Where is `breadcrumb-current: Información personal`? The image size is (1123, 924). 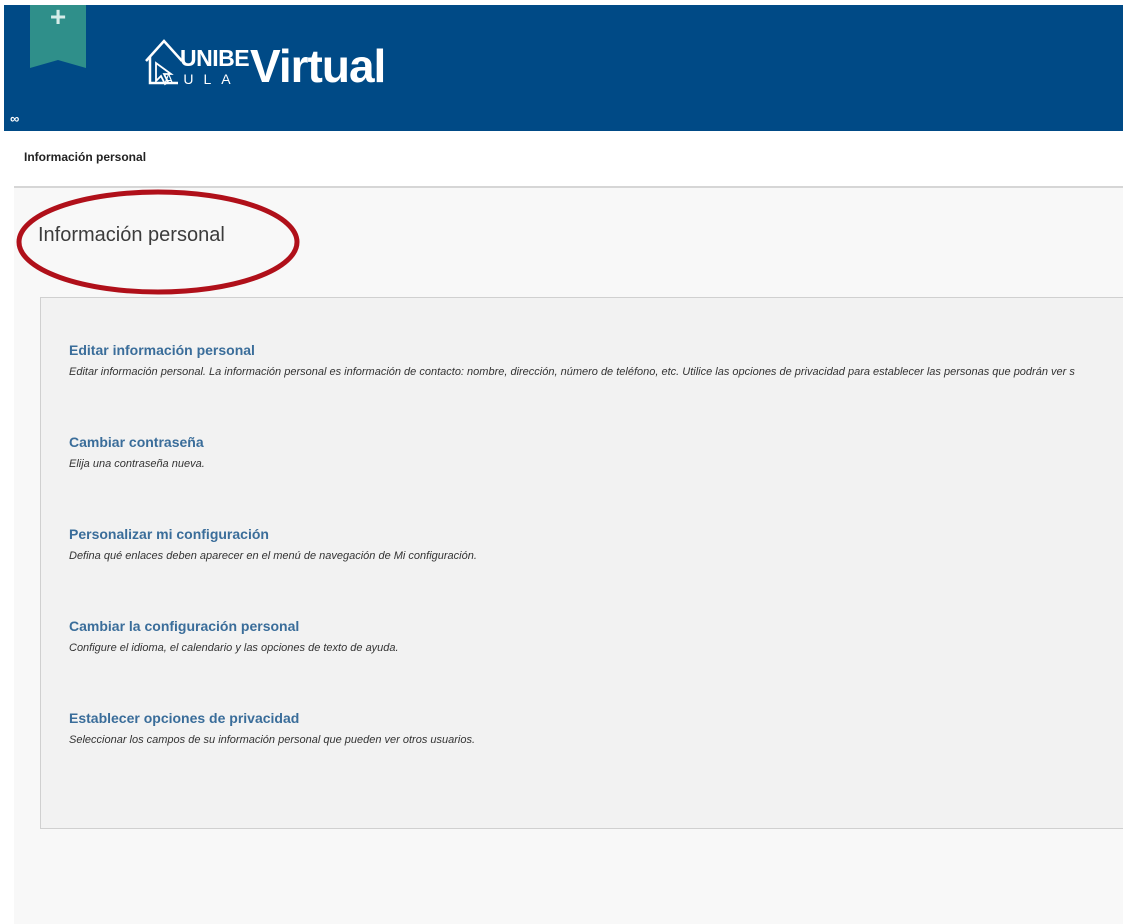 breadcrumb-current: Información personal is located at coordinates (85, 157).